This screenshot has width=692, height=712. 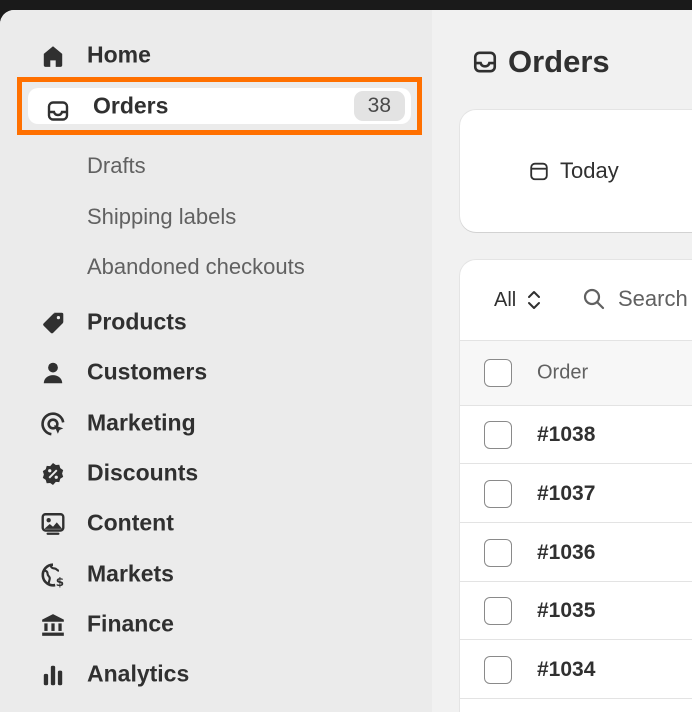 What do you see at coordinates (161, 217) in the screenshot?
I see `sidebar-subitem-shipping-labels: Shipping labels` at bounding box center [161, 217].